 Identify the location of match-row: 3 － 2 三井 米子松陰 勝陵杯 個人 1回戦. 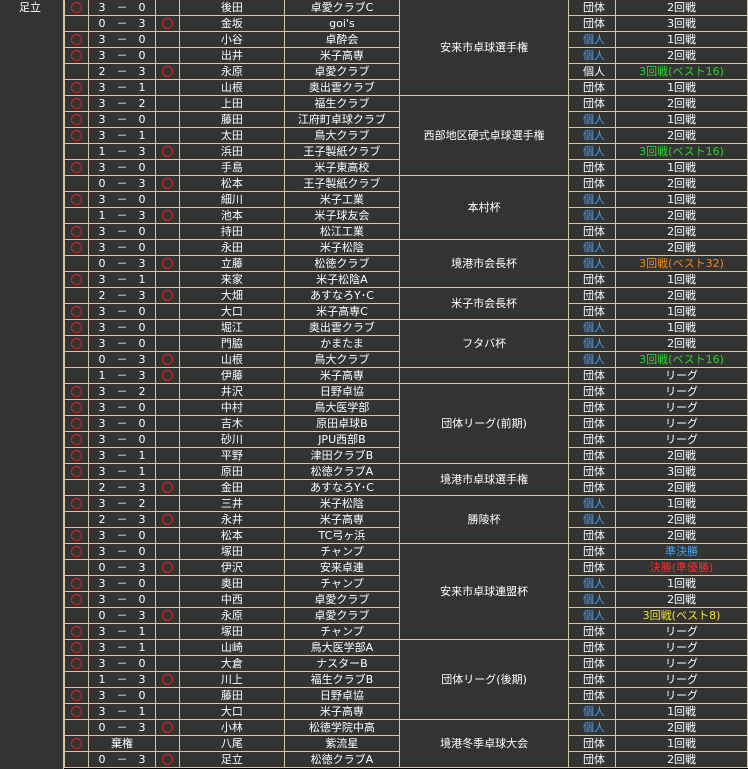
(406, 519).